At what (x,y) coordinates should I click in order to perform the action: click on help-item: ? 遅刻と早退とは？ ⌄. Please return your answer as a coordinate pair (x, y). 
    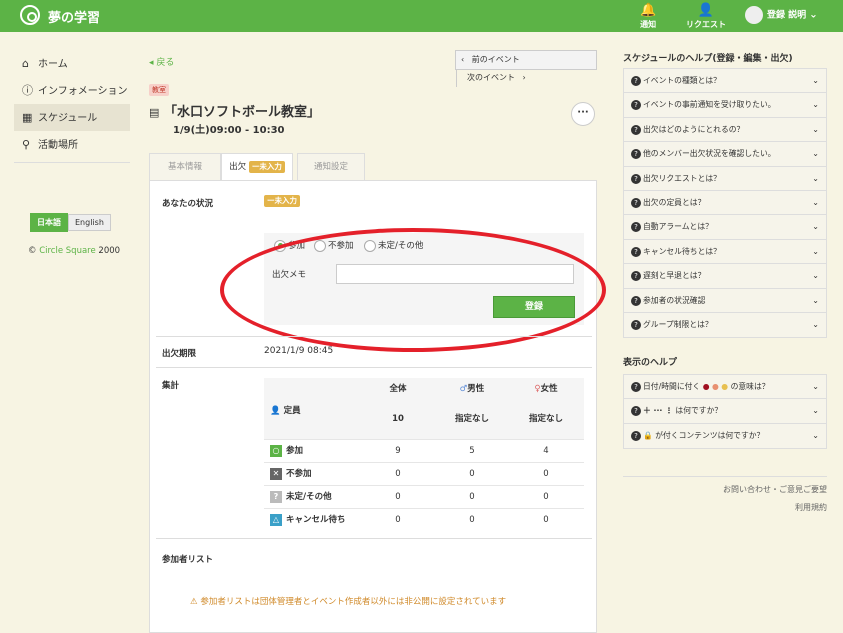
    Looking at the image, I should click on (725, 276).